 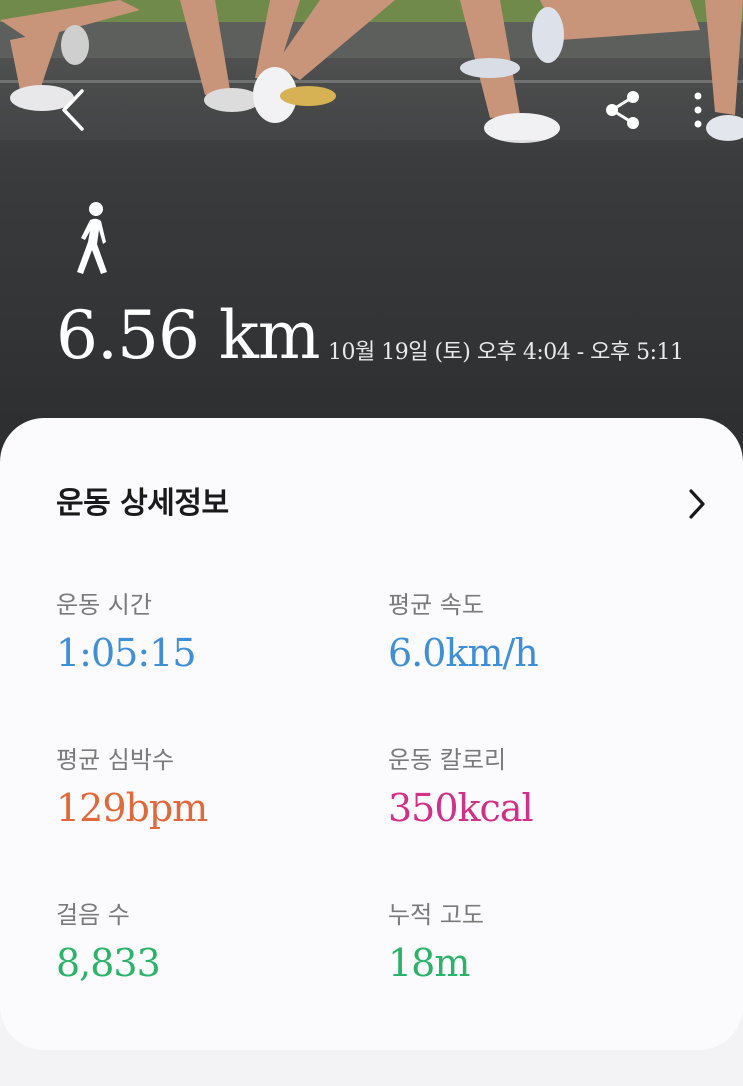 What do you see at coordinates (108, 963) in the screenshot?
I see `stat-value: 8,833` at bounding box center [108, 963].